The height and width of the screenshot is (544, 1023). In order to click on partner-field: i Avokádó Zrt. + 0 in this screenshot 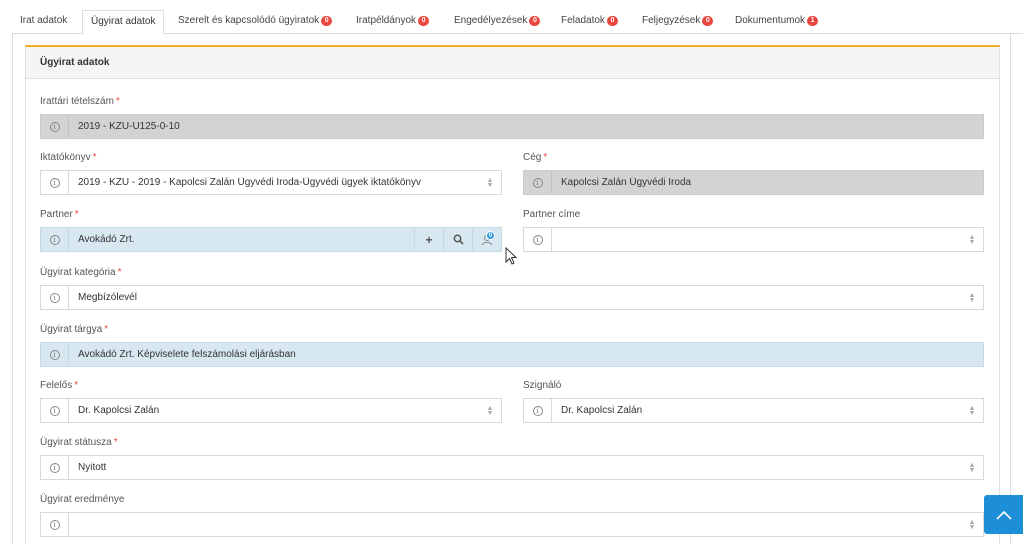, I will do `click(271, 239)`.